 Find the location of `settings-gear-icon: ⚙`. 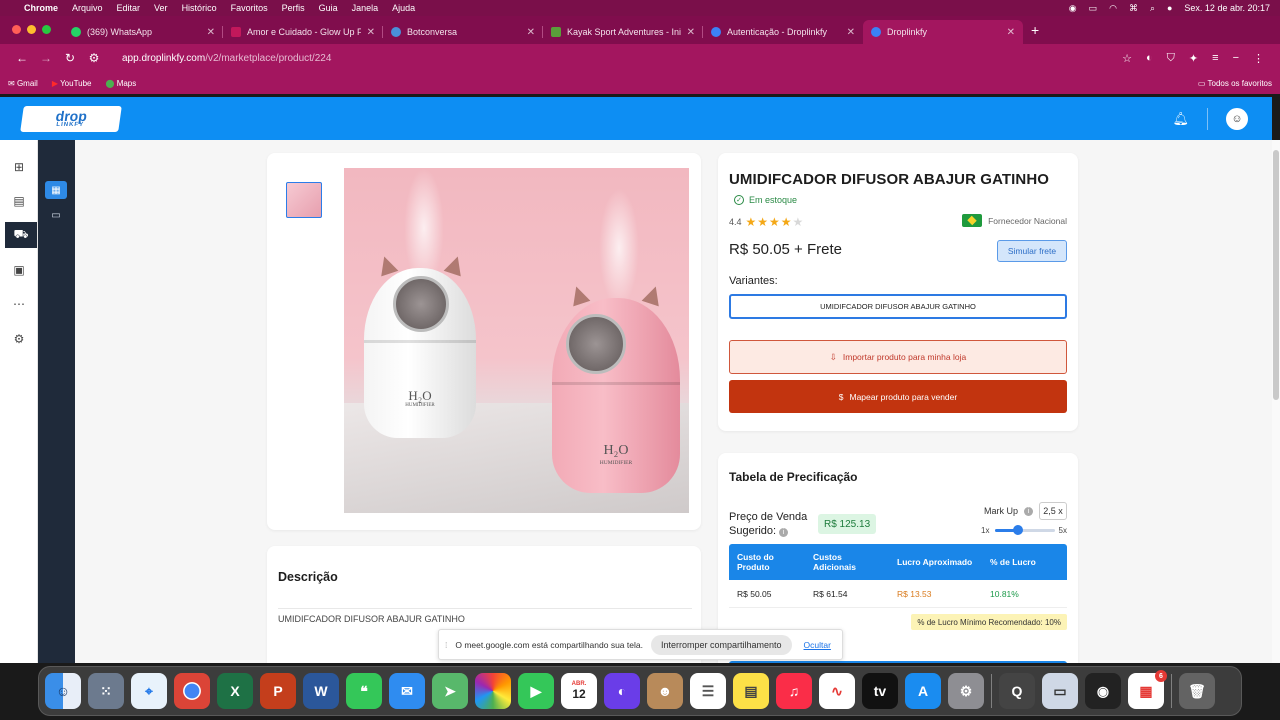

settings-gear-icon: ⚙ is located at coordinates (19, 339).